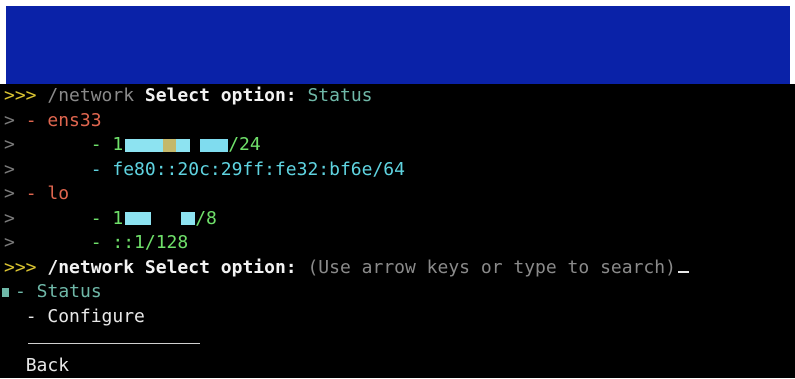 The height and width of the screenshot is (379, 795). I want to click on option-status: - Status, so click(397, 292).